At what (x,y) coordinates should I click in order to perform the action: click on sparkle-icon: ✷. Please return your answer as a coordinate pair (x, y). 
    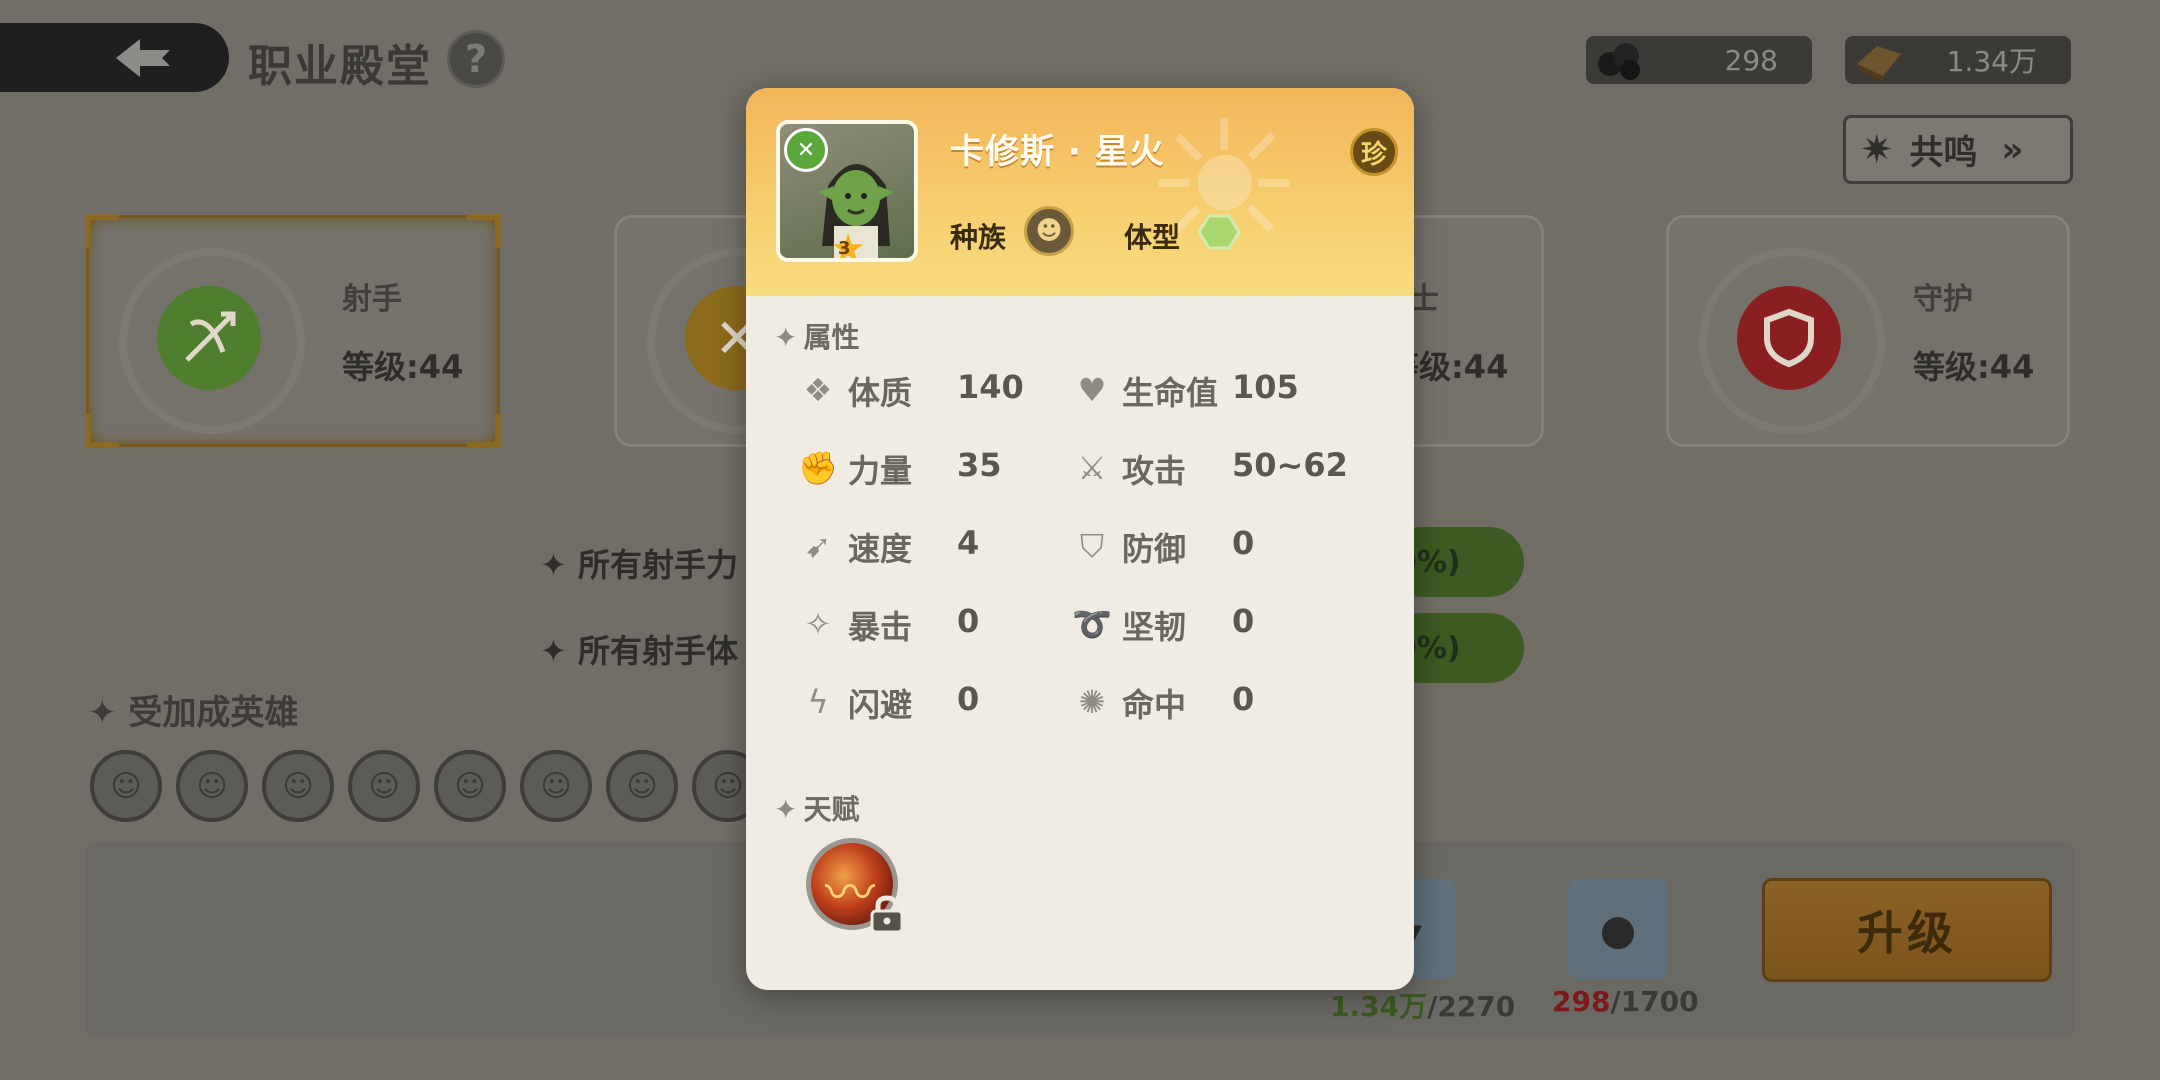
    Looking at the image, I should click on (1877, 149).